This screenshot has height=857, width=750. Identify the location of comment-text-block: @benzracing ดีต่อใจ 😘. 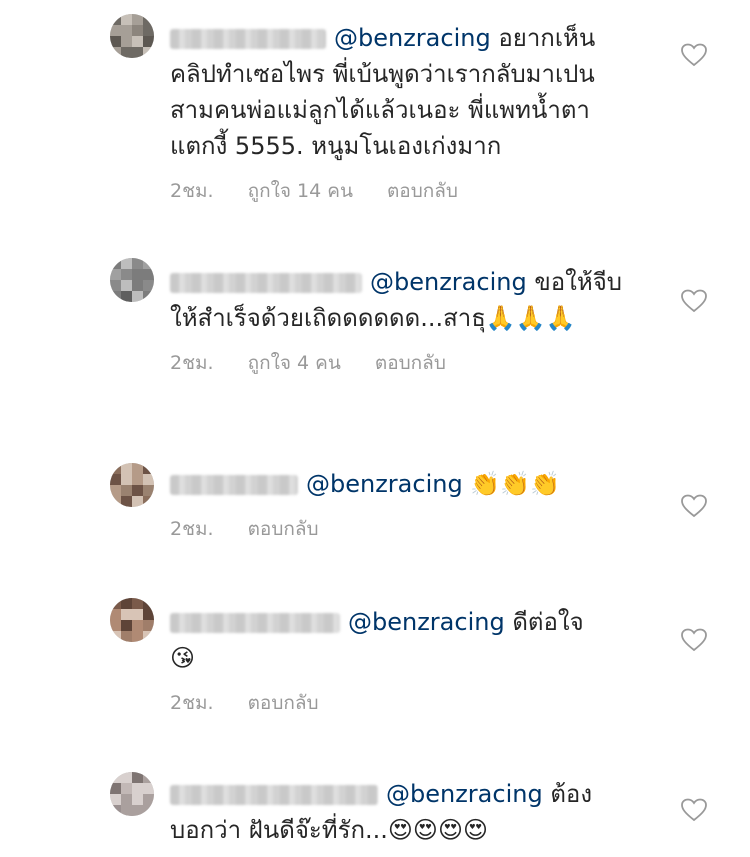
(402, 640).